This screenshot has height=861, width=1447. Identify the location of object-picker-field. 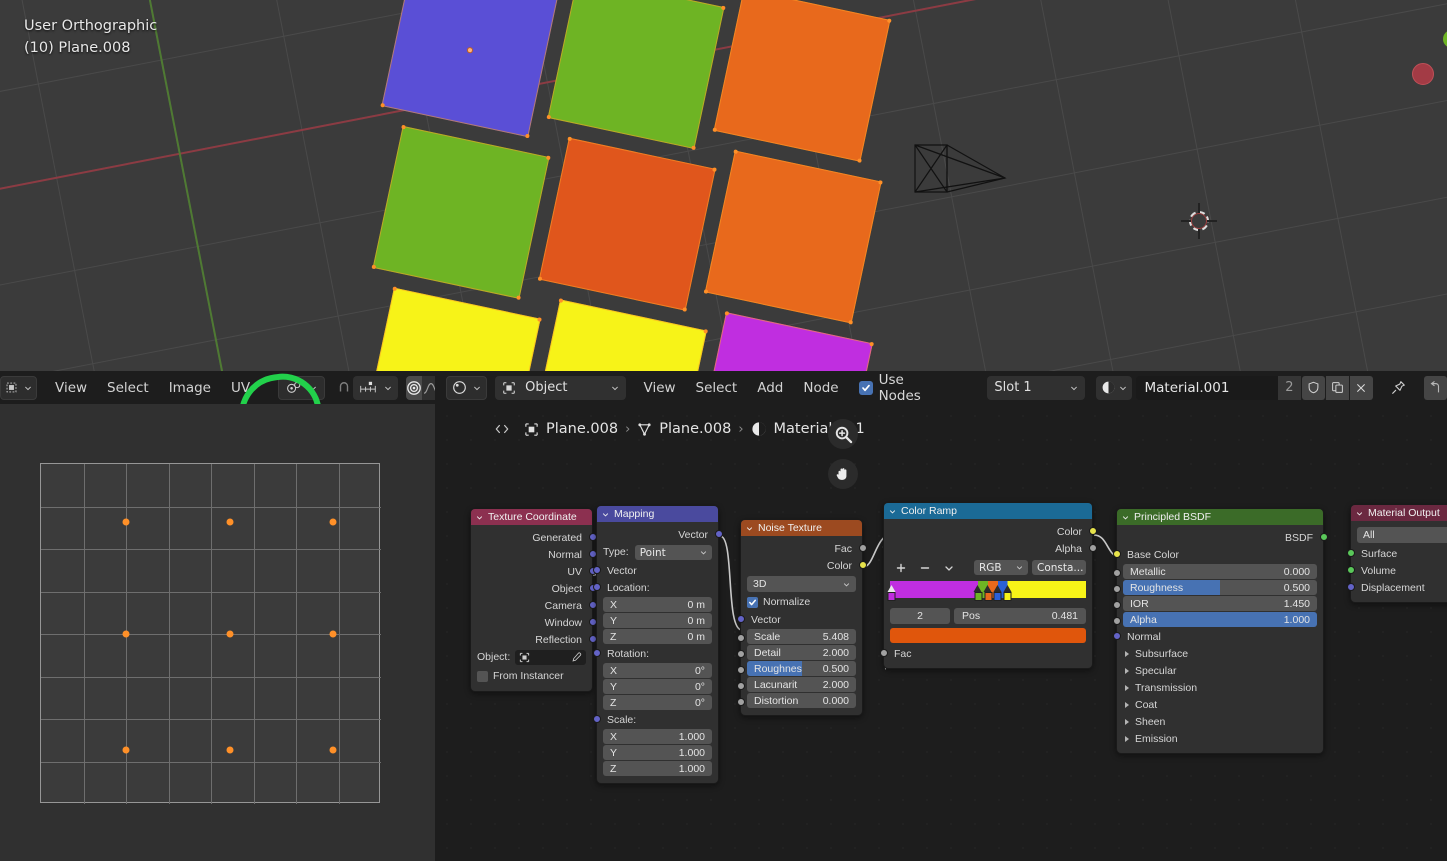
(550, 657).